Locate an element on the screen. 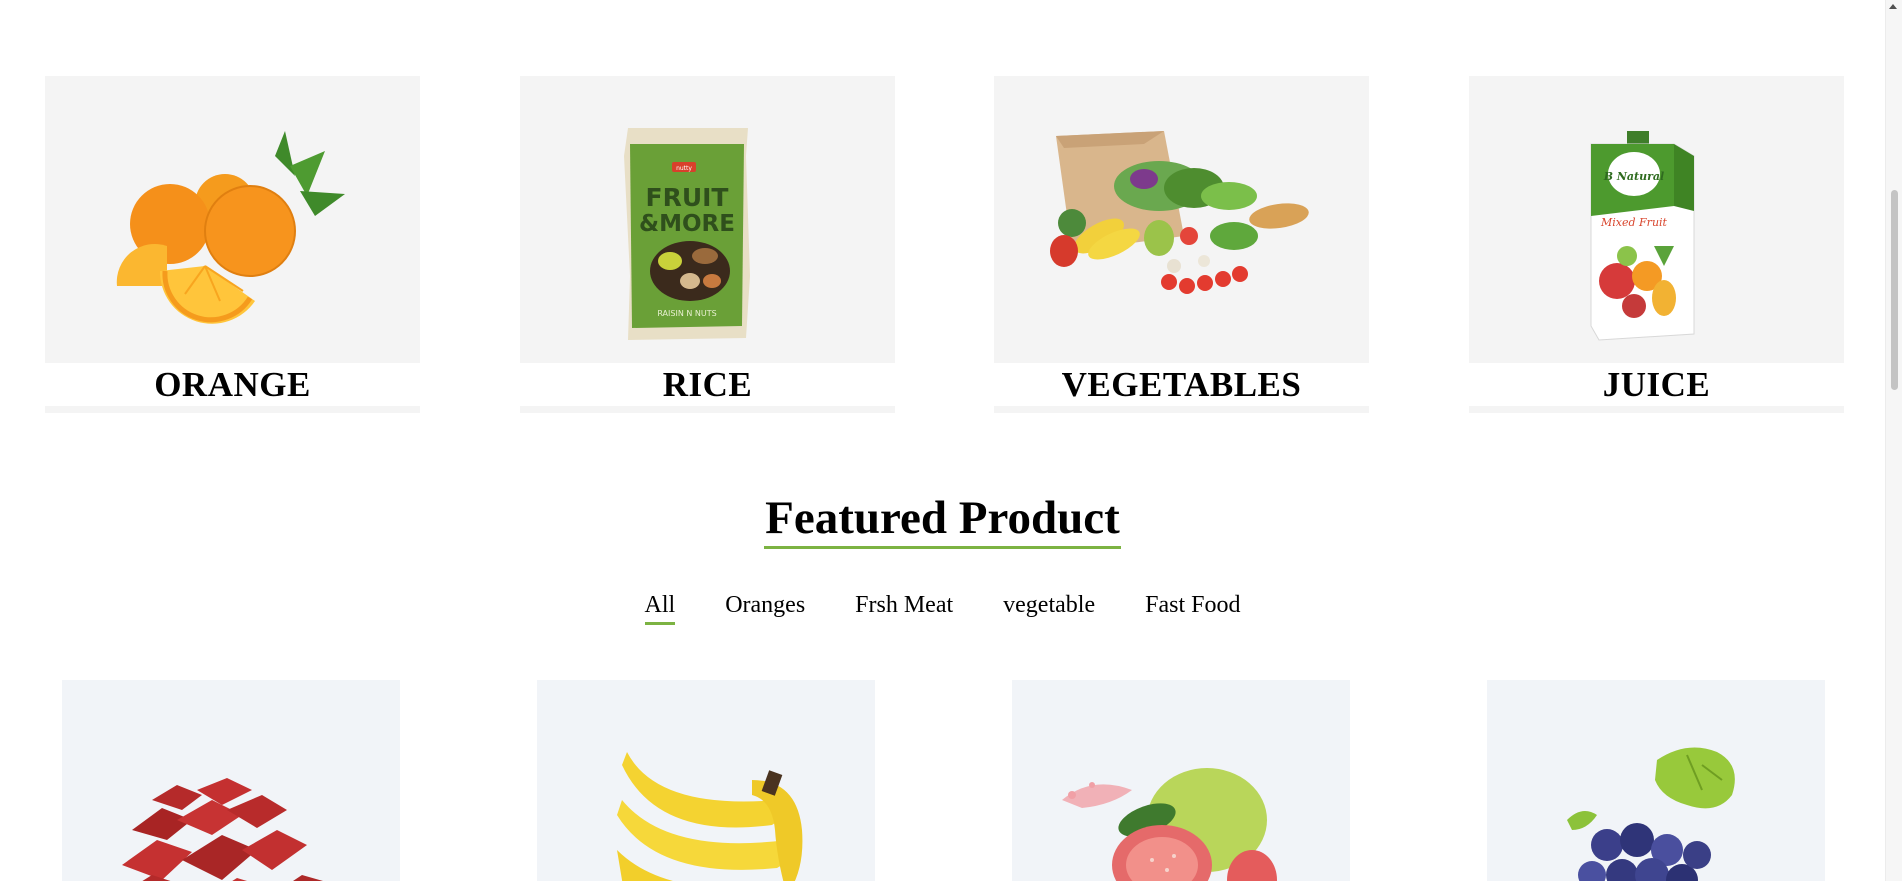  bananas-image is located at coordinates (710, 816).